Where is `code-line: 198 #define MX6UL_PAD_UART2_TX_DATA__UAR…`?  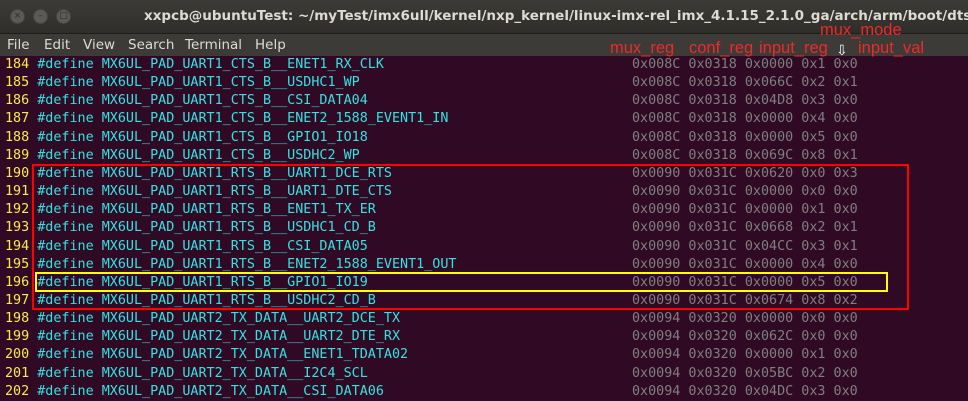
code-line: 198 #define MX6UL_PAD_UART2_TX_DATA__UAR… is located at coordinates (431, 319).